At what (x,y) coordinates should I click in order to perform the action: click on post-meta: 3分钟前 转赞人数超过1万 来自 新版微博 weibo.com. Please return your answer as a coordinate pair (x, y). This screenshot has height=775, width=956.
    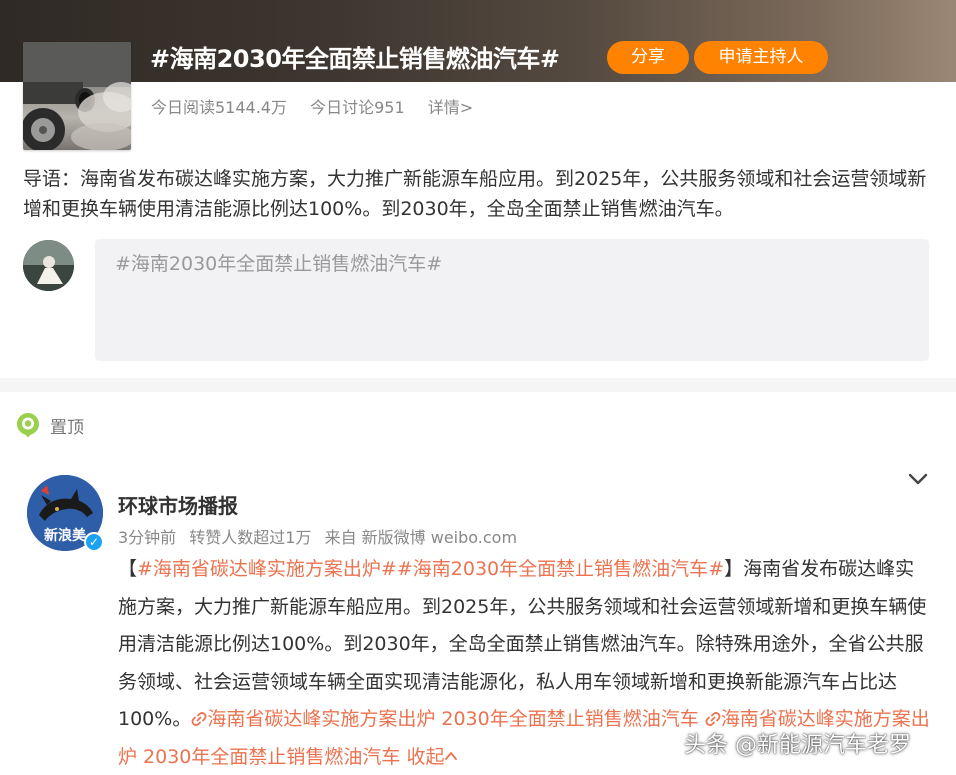
    Looking at the image, I should click on (321, 536).